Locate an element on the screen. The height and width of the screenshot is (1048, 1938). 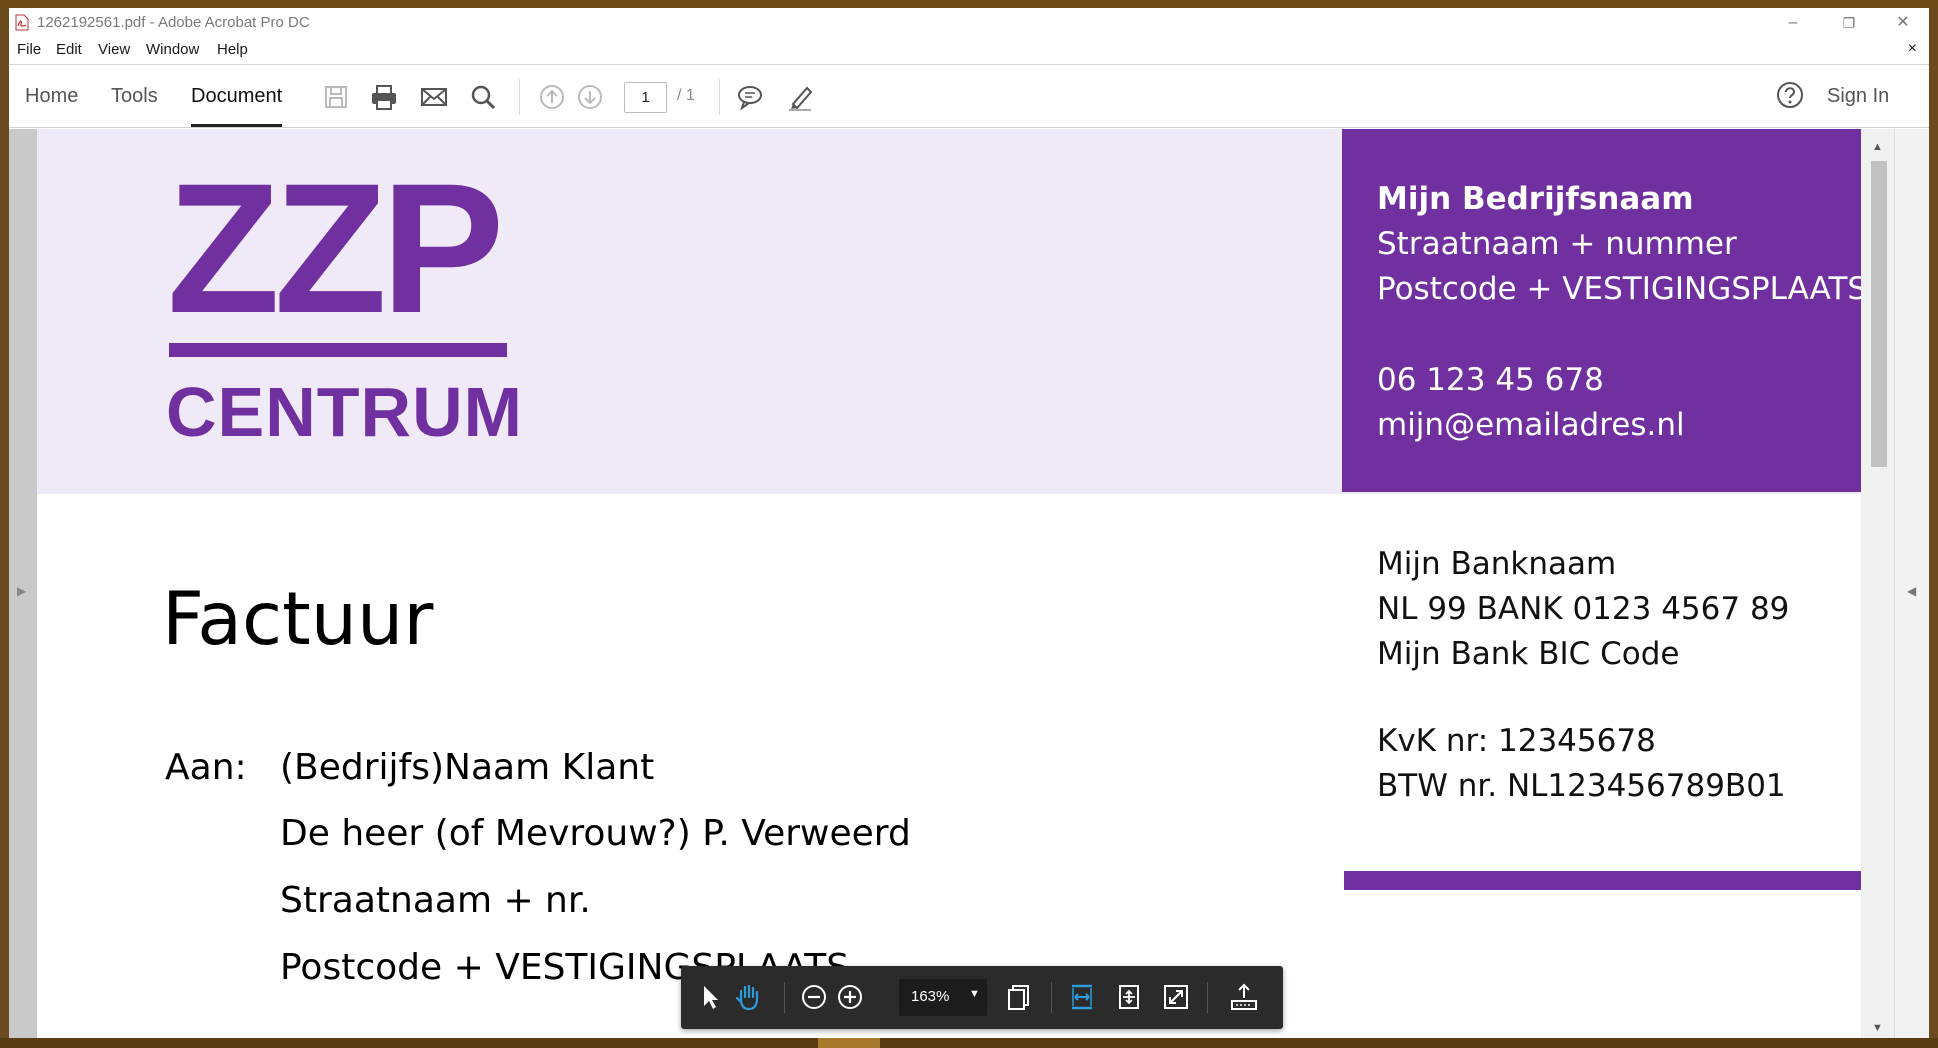
taskbar-app-highlight is located at coordinates (849, 1043).